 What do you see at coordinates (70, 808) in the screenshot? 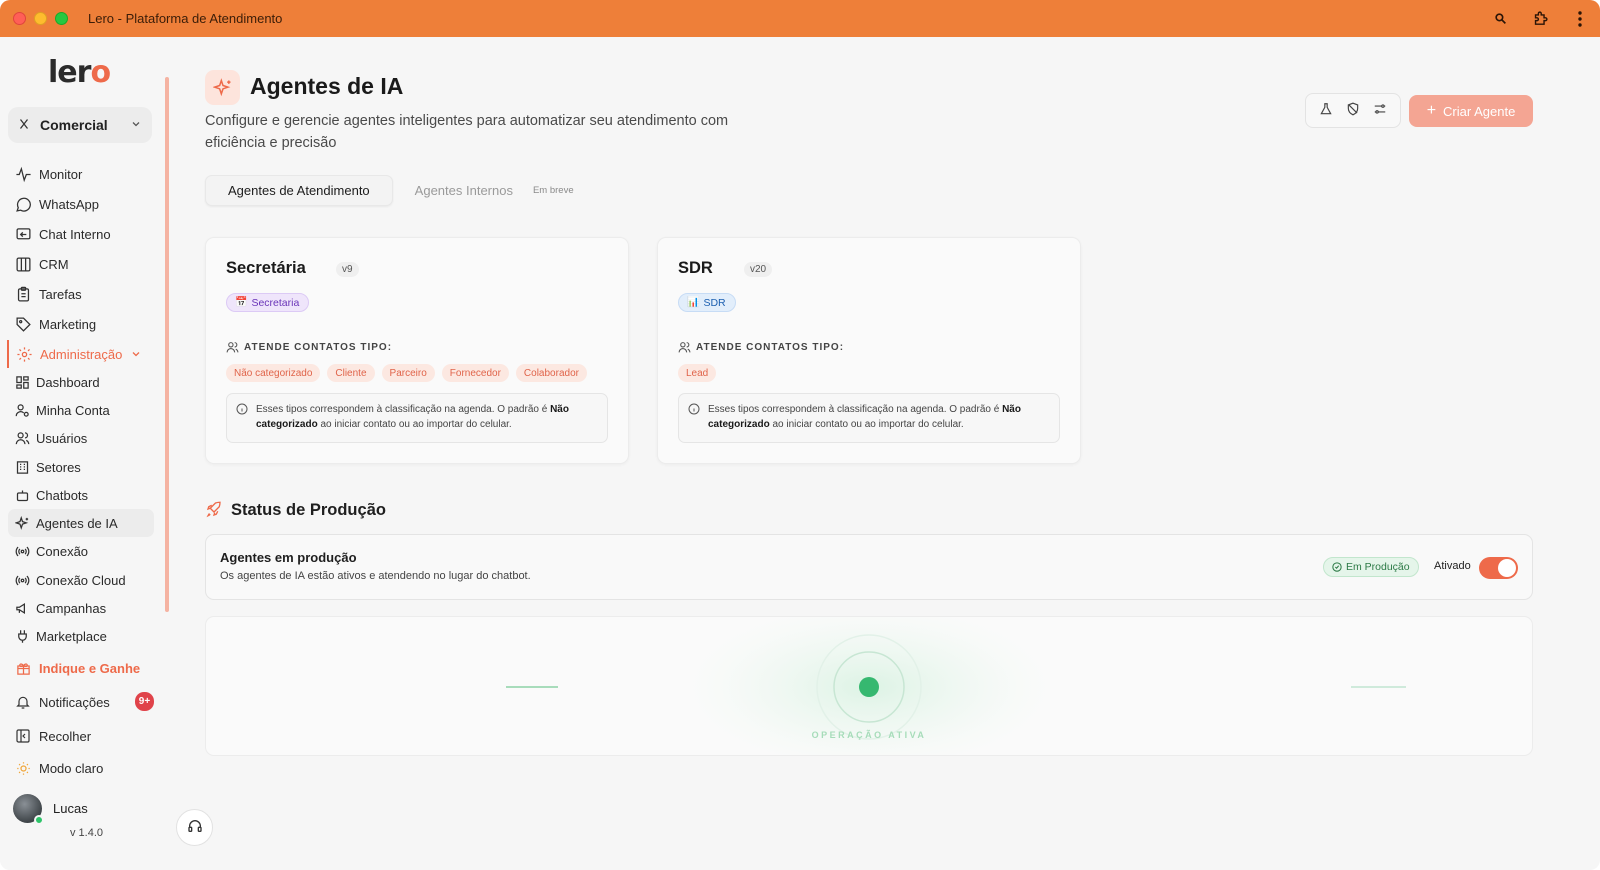
I see `user-name: Lucas` at bounding box center [70, 808].